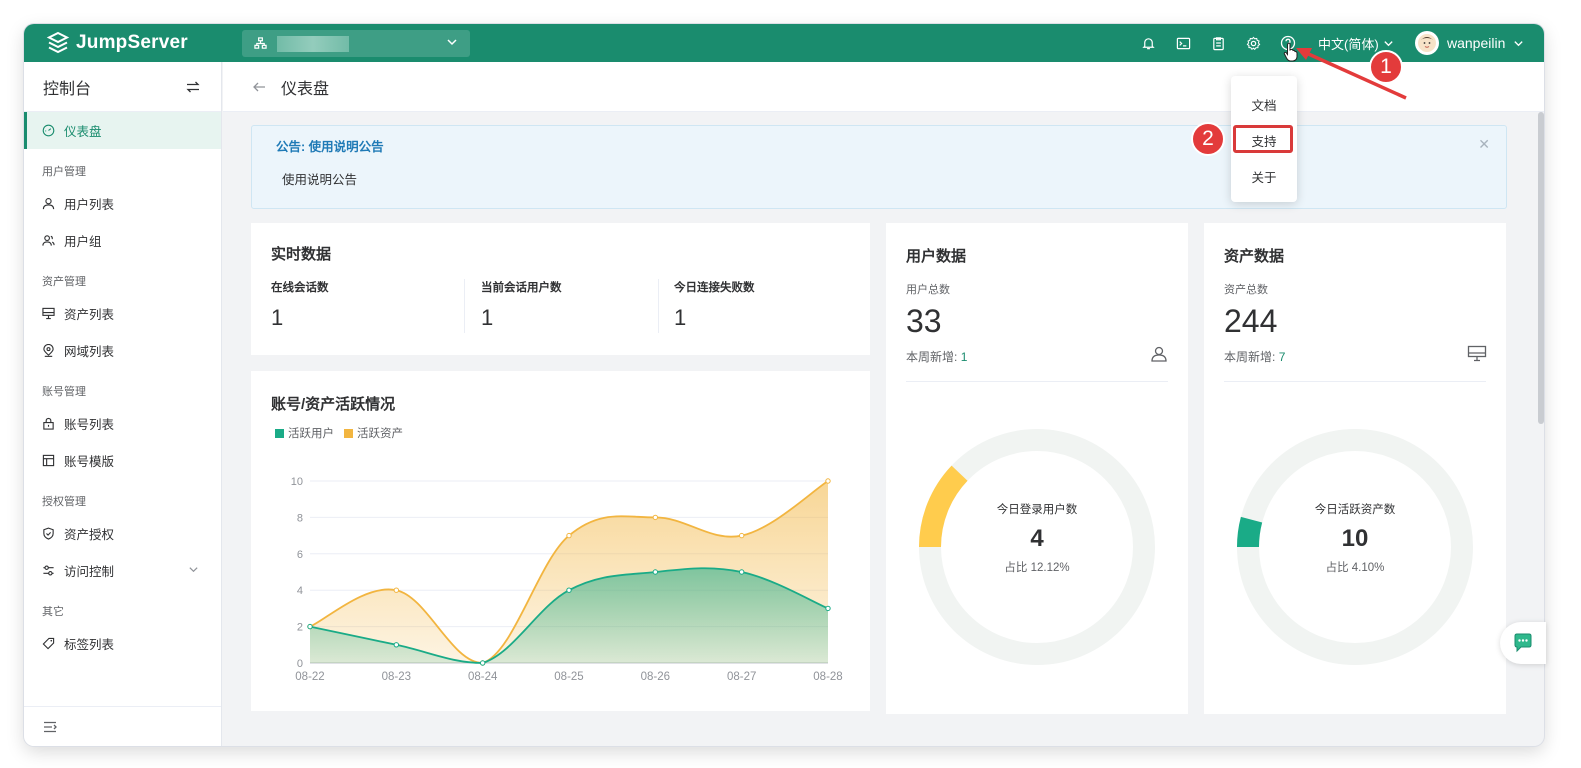 This screenshot has height=768, width=1581. What do you see at coordinates (122, 533) in the screenshot?
I see `sidebar-item: 资产授权` at bounding box center [122, 533].